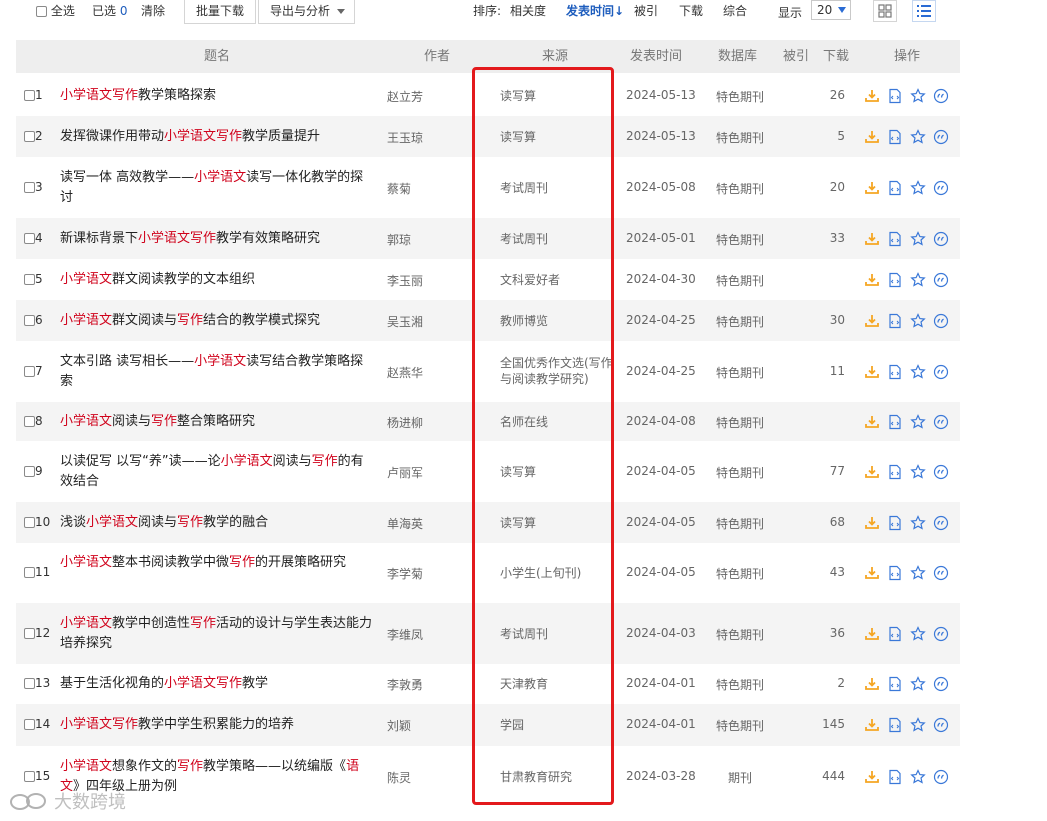 The height and width of the screenshot is (821, 1047). I want to click on source-link: 天津教育, so click(558, 684).